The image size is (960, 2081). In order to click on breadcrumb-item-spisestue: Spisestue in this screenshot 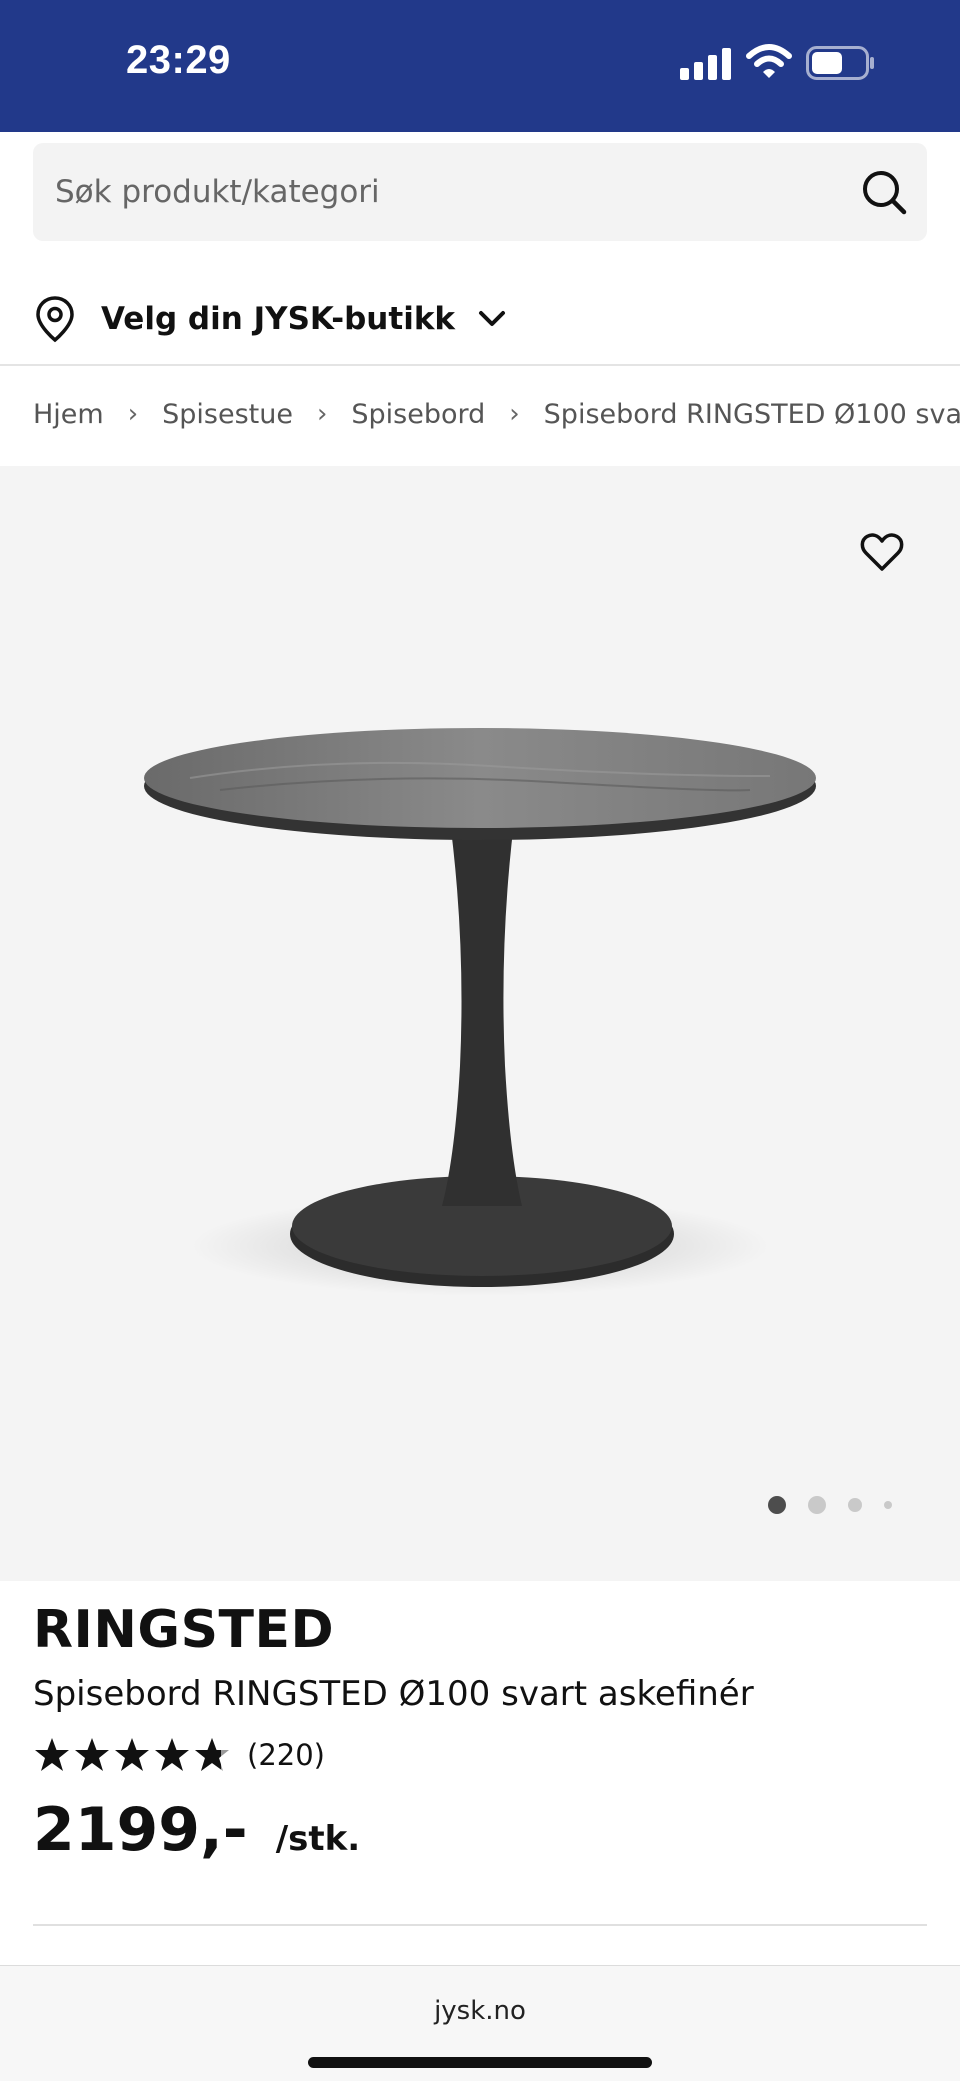, I will do `click(227, 414)`.